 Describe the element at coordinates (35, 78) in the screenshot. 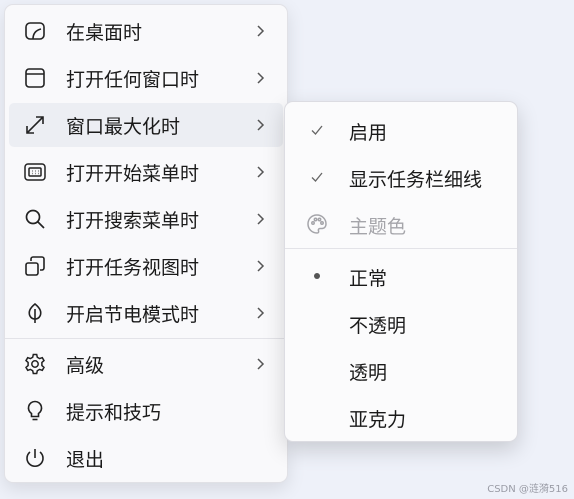

I see `window-icon` at that location.